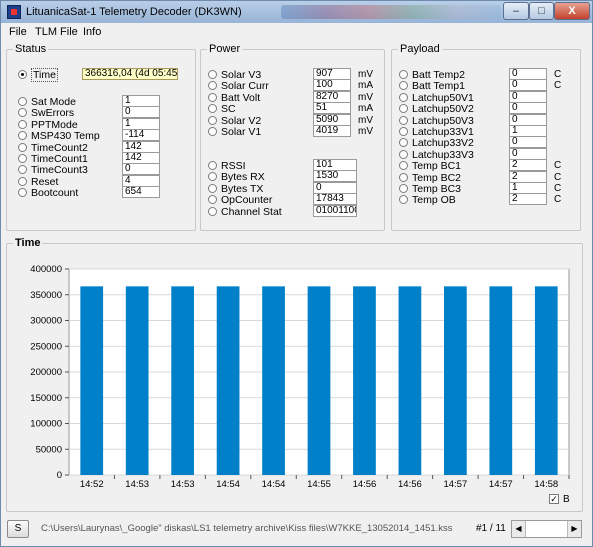 Image resolution: width=593 pixels, height=547 pixels. Describe the element at coordinates (293, 108) in the screenshot. I see `power-row-sc: SC 51 mA` at that location.